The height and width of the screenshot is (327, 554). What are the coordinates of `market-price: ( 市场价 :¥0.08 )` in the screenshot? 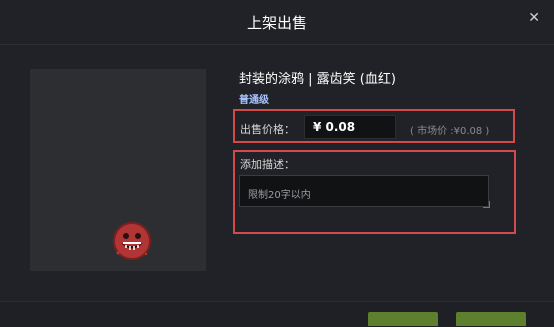 It's located at (450, 131).